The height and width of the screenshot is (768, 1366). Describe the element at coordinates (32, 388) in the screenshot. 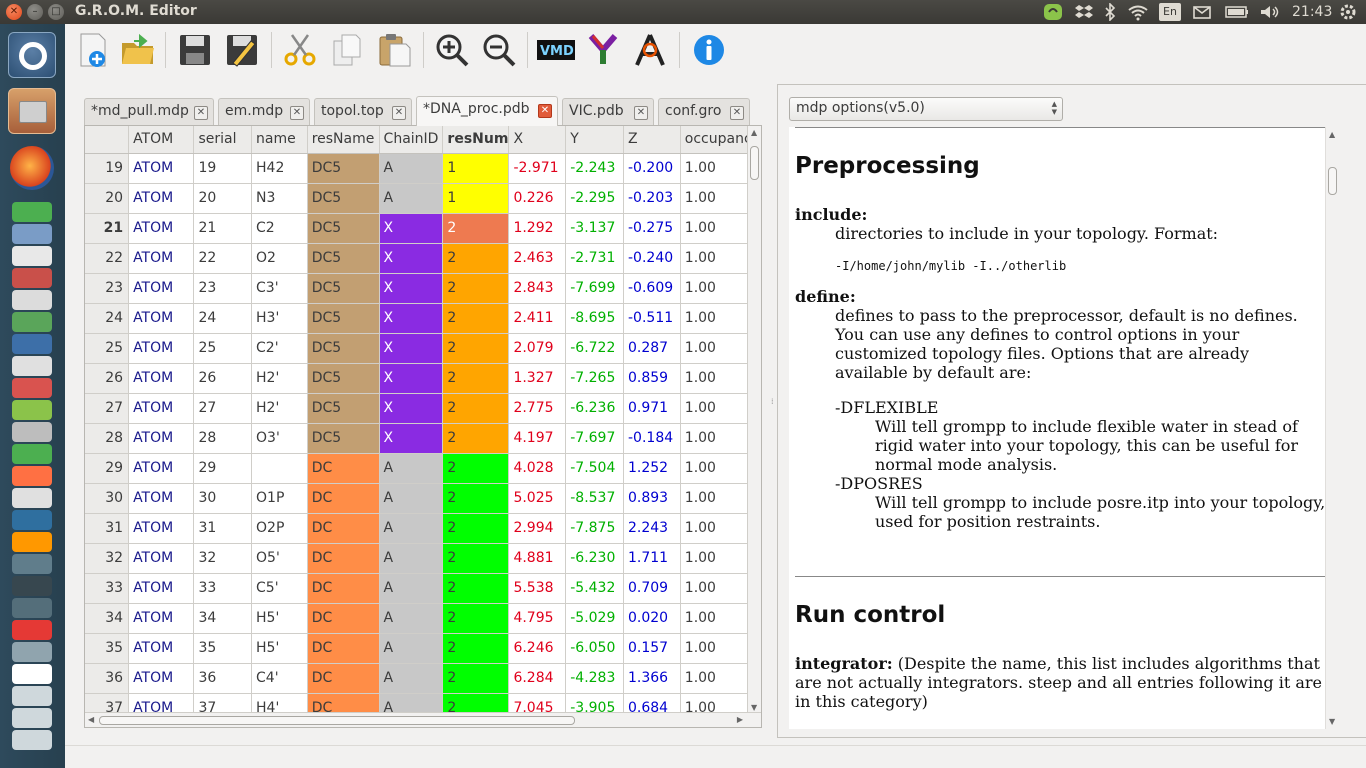

I see `presentation-icon` at that location.